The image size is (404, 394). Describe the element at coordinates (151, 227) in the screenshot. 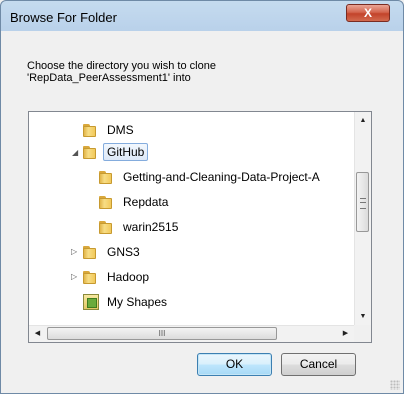

I see `tree-item-label: warin2515` at that location.